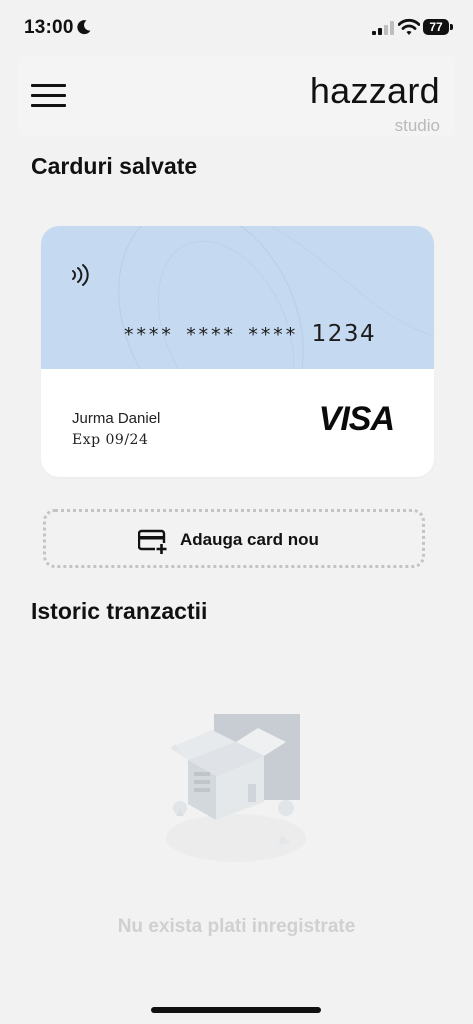 The height and width of the screenshot is (1024, 473). Describe the element at coordinates (110, 440) in the screenshot. I see `card-expiry: Exp 09/24` at that location.